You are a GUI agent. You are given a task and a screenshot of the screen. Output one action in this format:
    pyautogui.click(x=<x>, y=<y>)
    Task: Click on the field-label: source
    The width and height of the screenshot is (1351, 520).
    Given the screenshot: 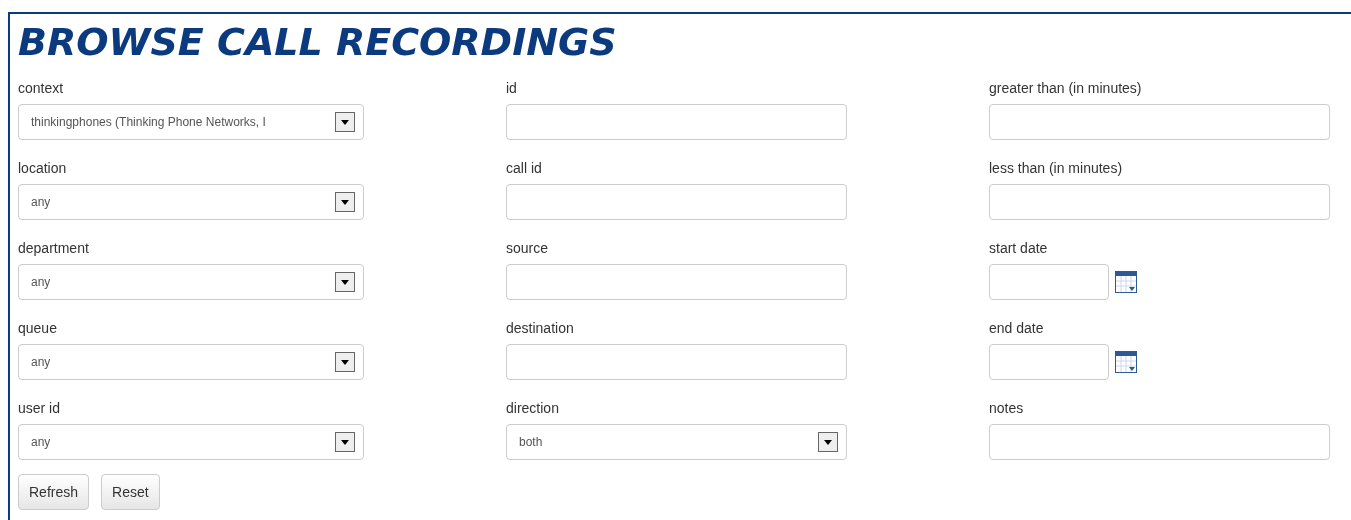 What is the action you would take?
    pyautogui.click(x=527, y=248)
    